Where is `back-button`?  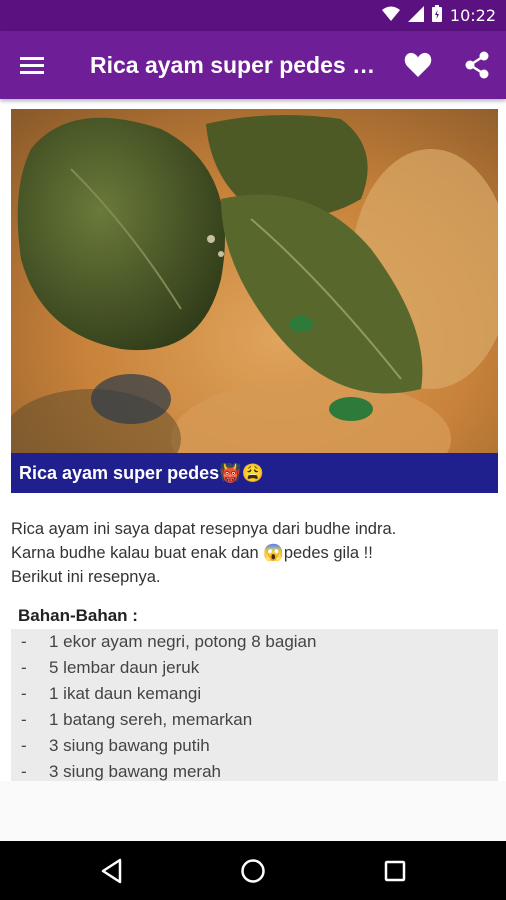
back-button is located at coordinates (112, 871).